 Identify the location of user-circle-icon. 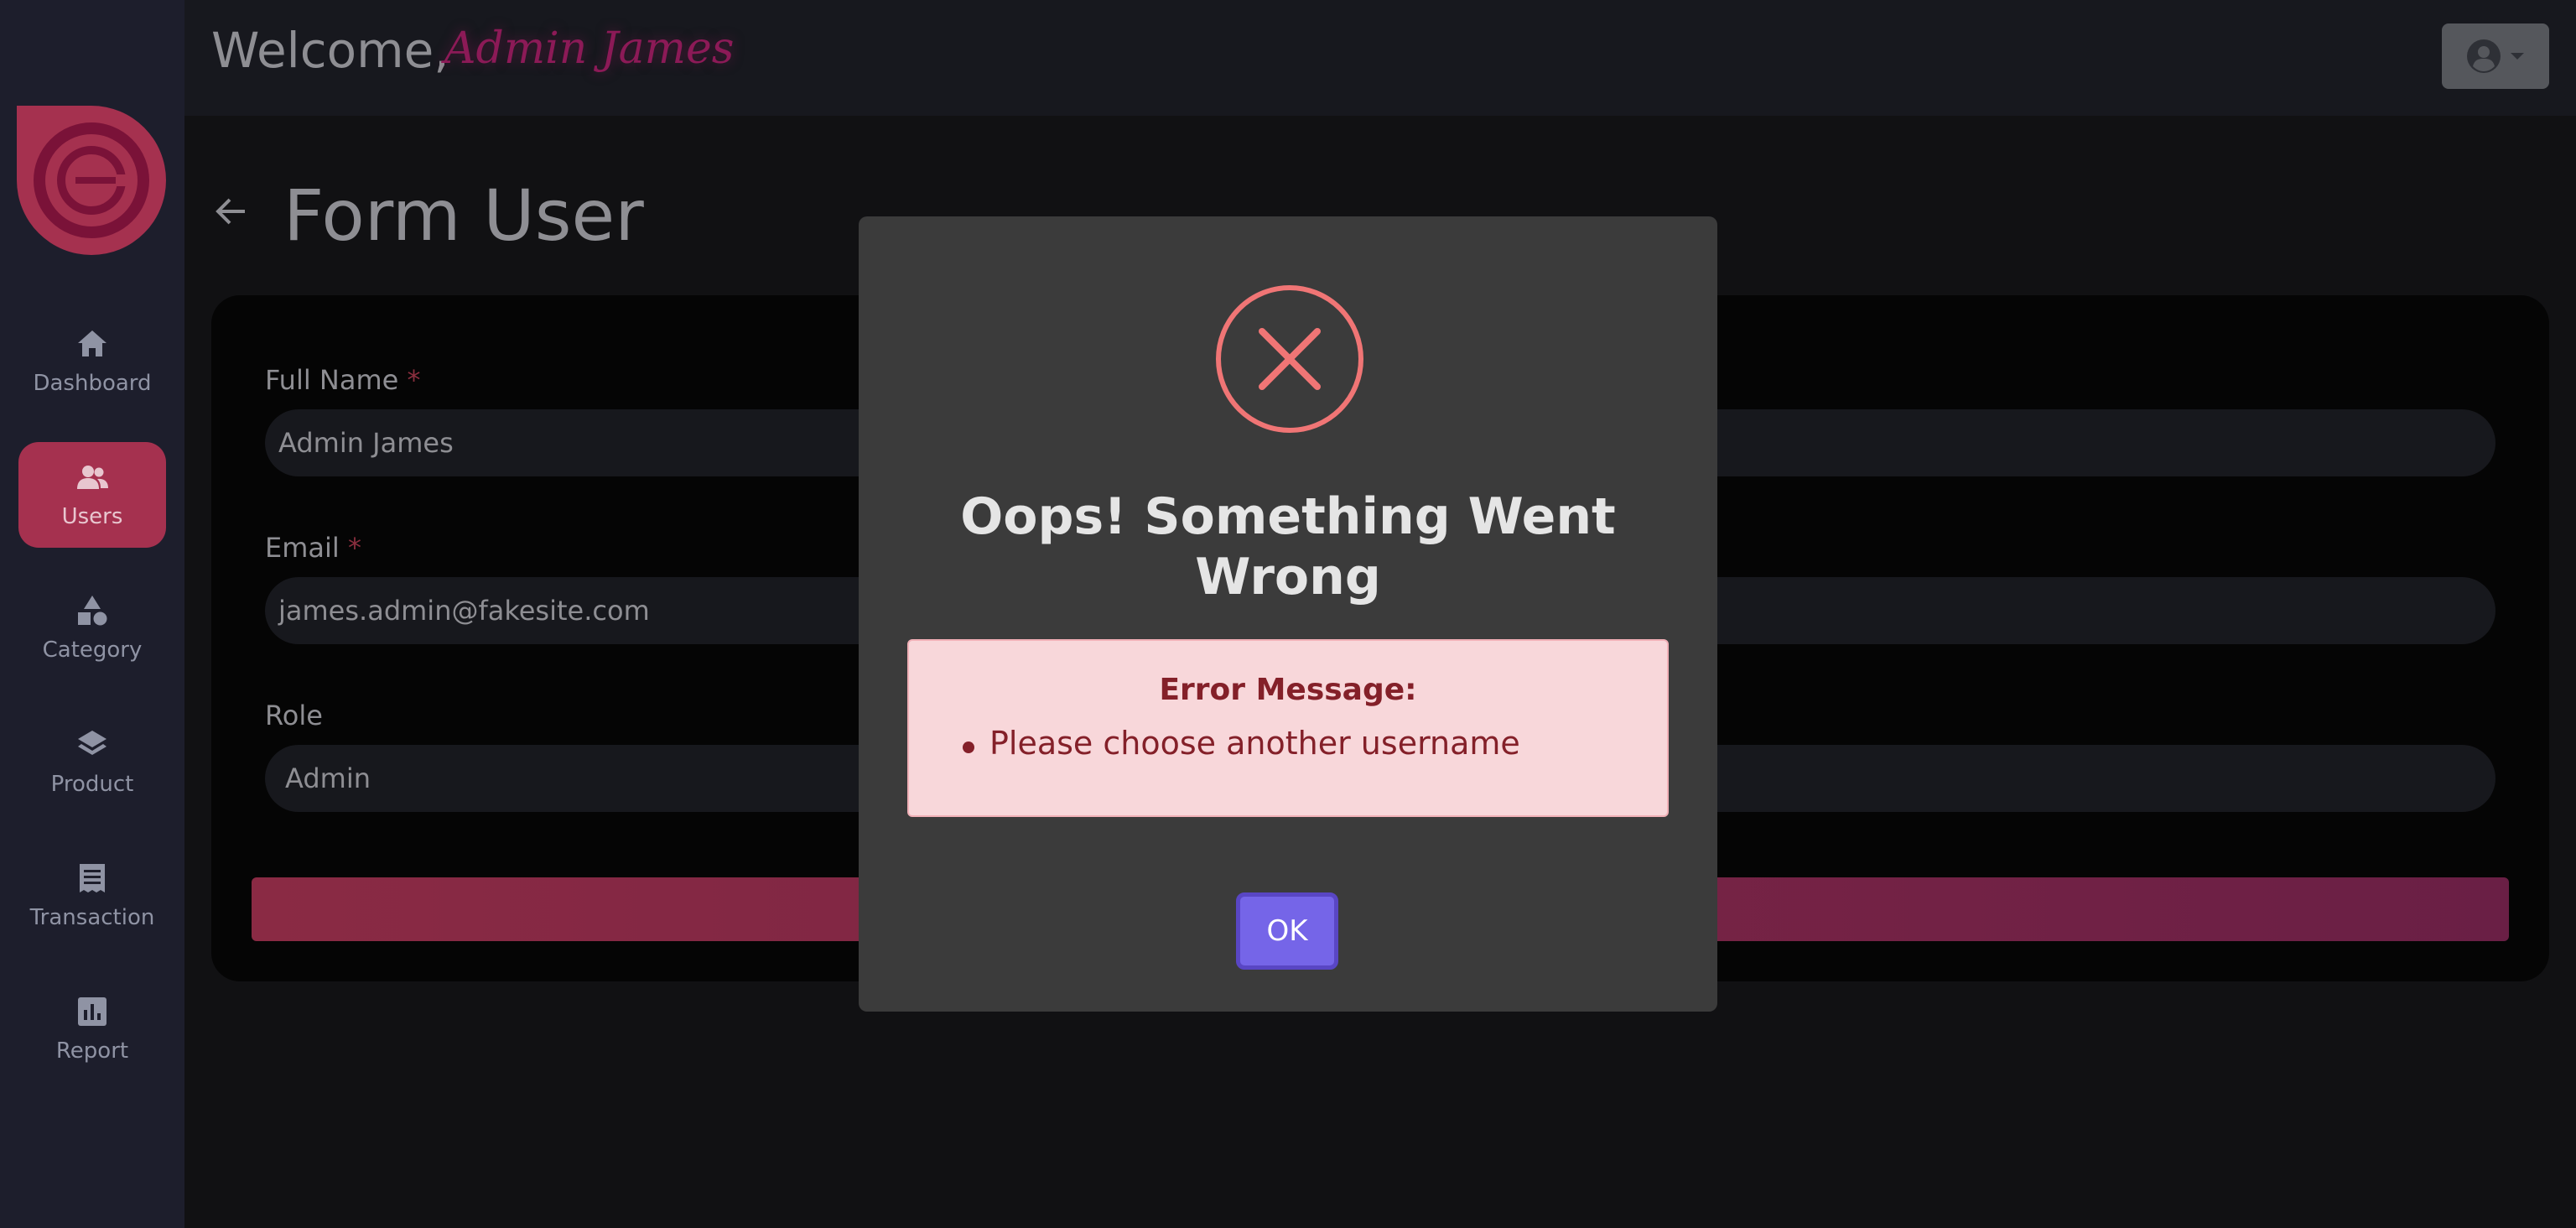
(2484, 56).